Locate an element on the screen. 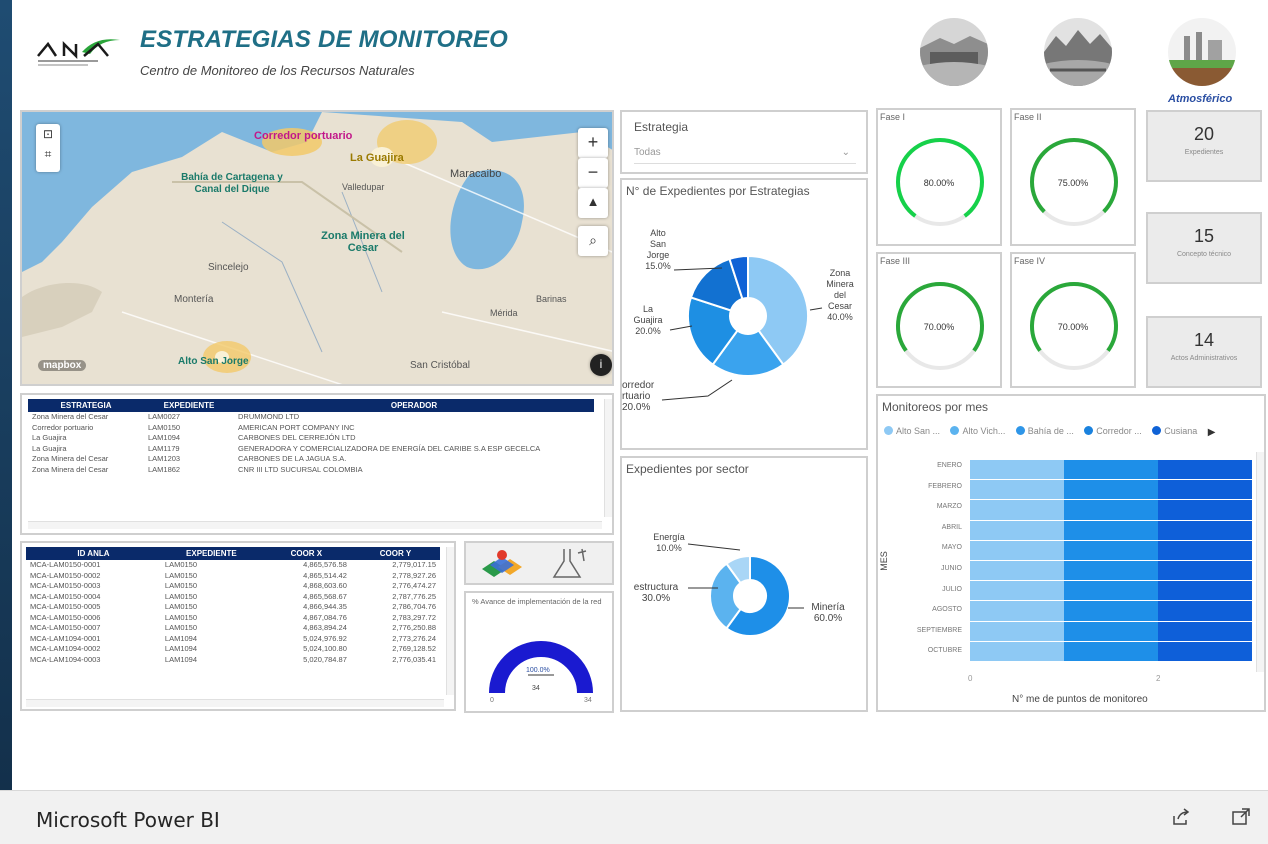  table-row: Zona Minera del Cesar LAM0027 DRUMMOND LTD is located at coordinates (311, 417).